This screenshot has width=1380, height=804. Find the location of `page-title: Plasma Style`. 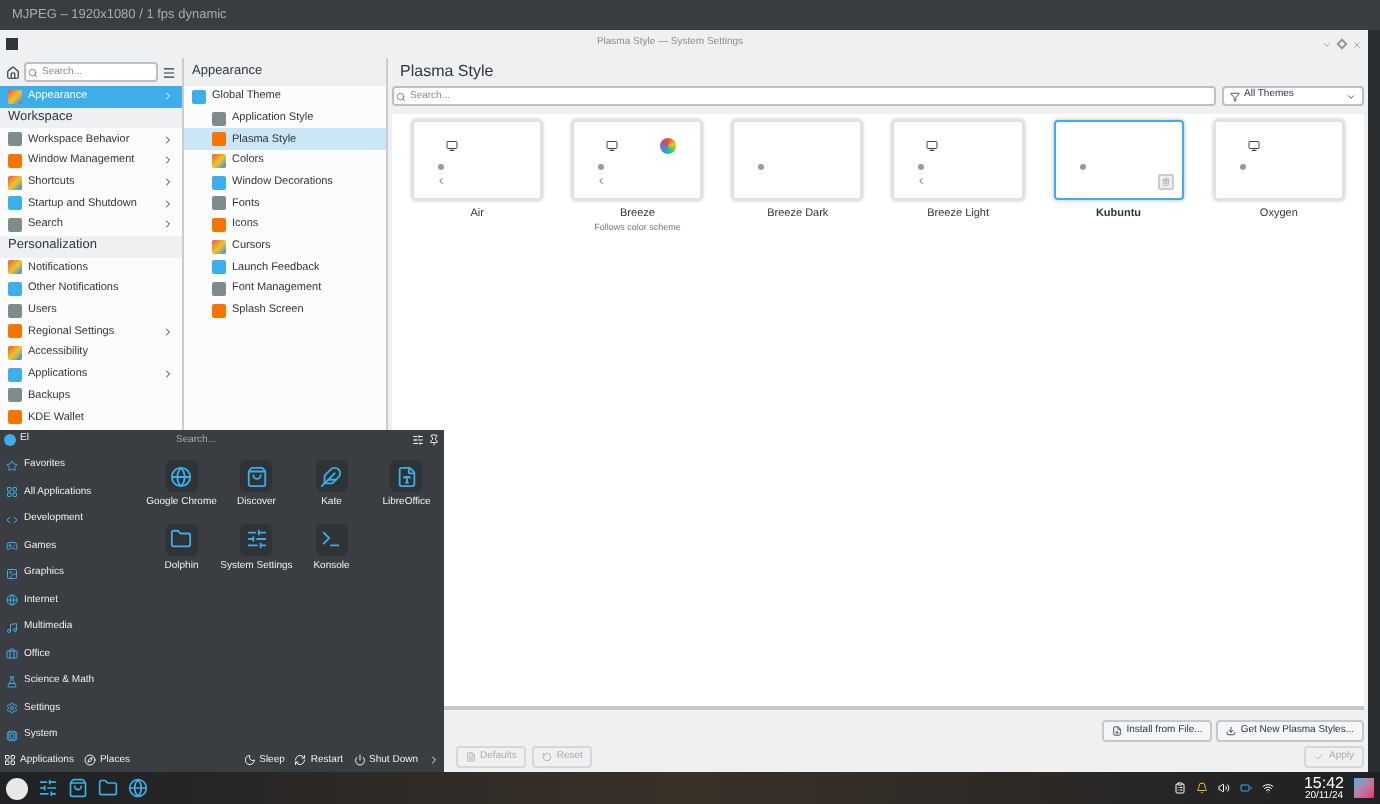

page-title: Plasma Style is located at coordinates (447, 72).